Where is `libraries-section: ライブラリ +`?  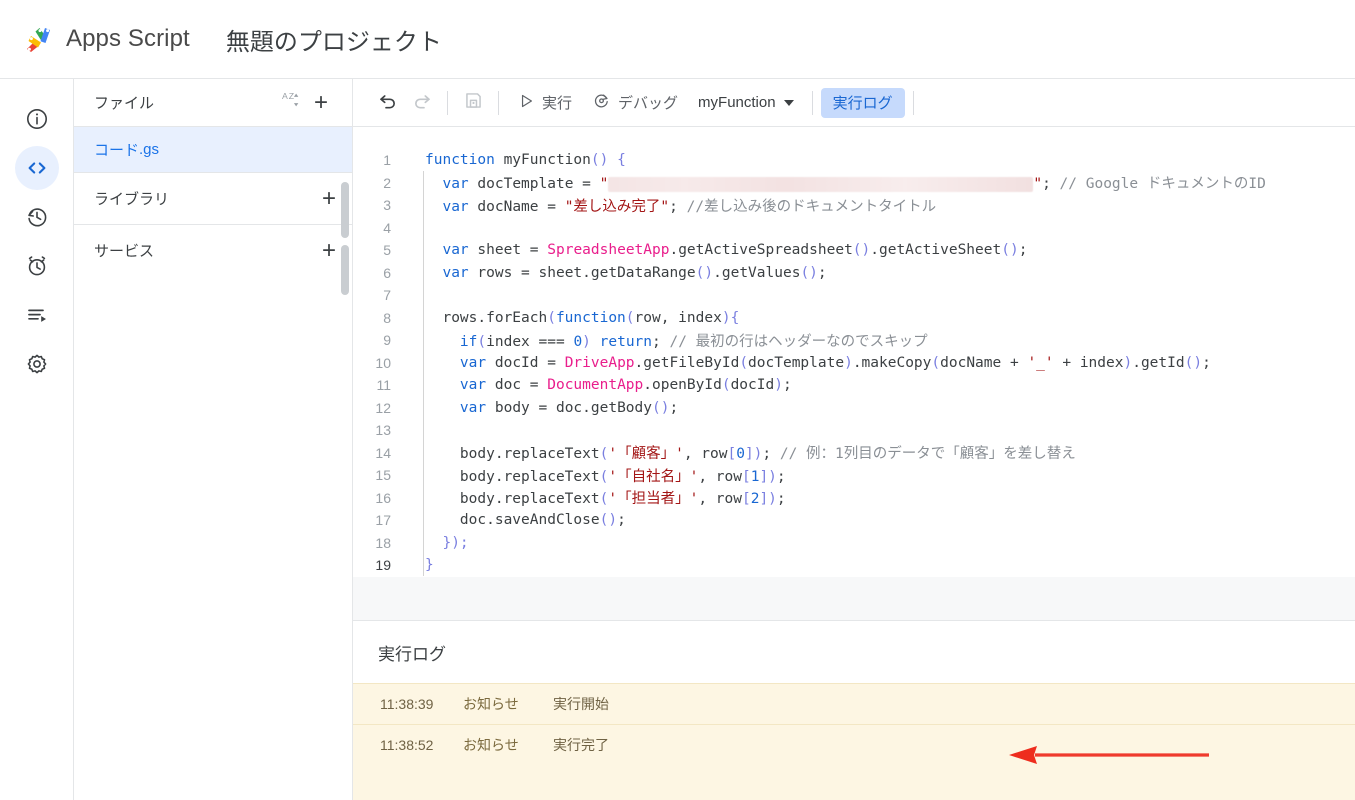
libraries-section: ライブラリ + is located at coordinates (213, 198).